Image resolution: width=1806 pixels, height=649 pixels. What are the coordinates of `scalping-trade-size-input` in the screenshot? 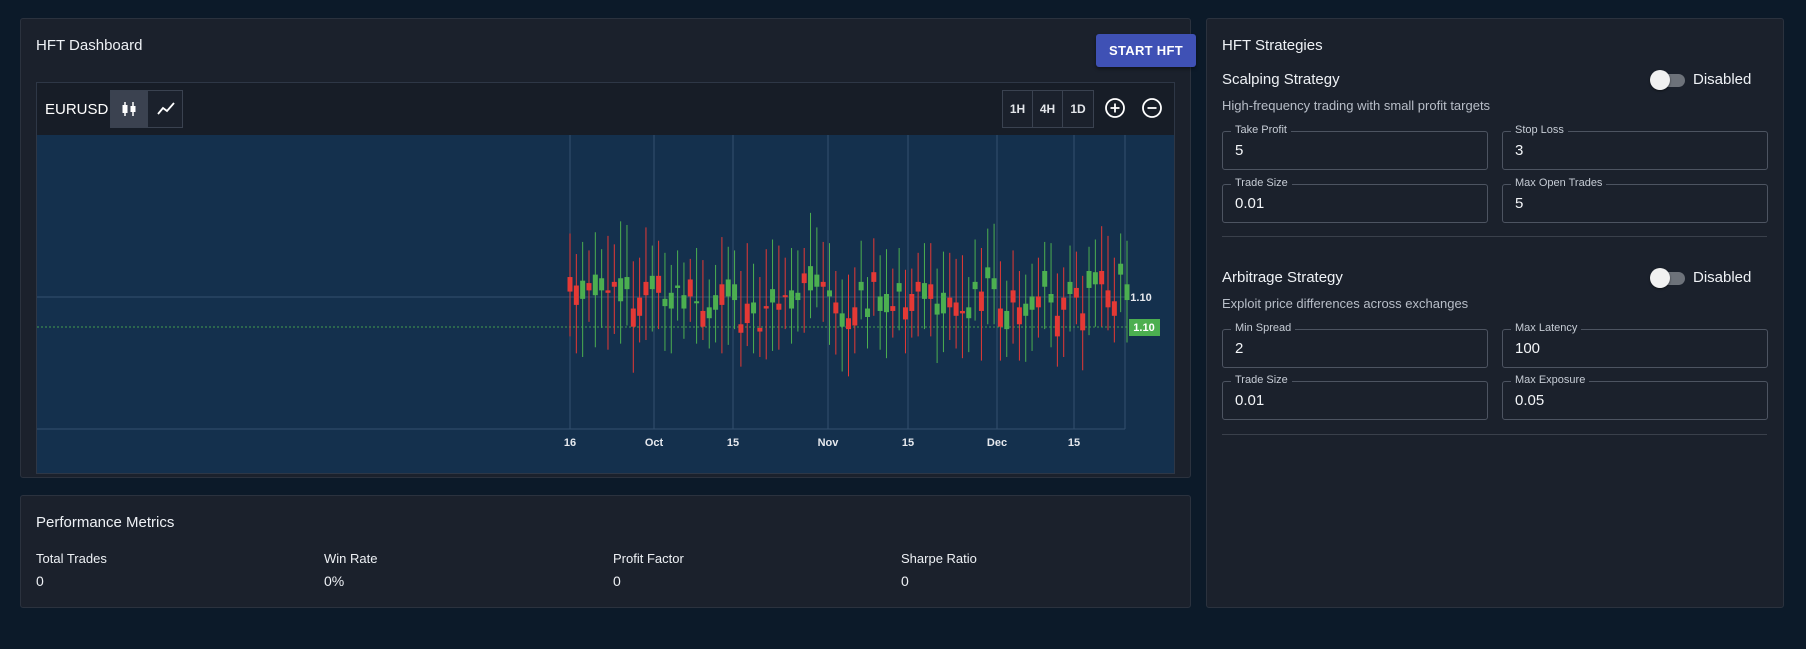 It's located at (1355, 203).